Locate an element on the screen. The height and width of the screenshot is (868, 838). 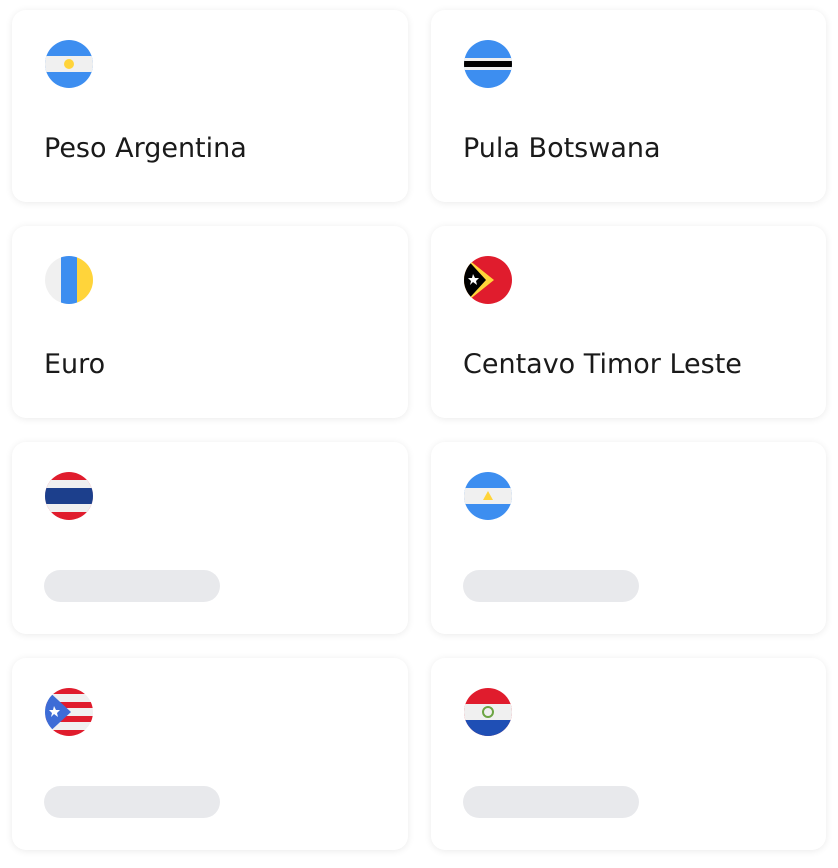
currency-name: Centavo Timor Leste is located at coordinates (603, 365).